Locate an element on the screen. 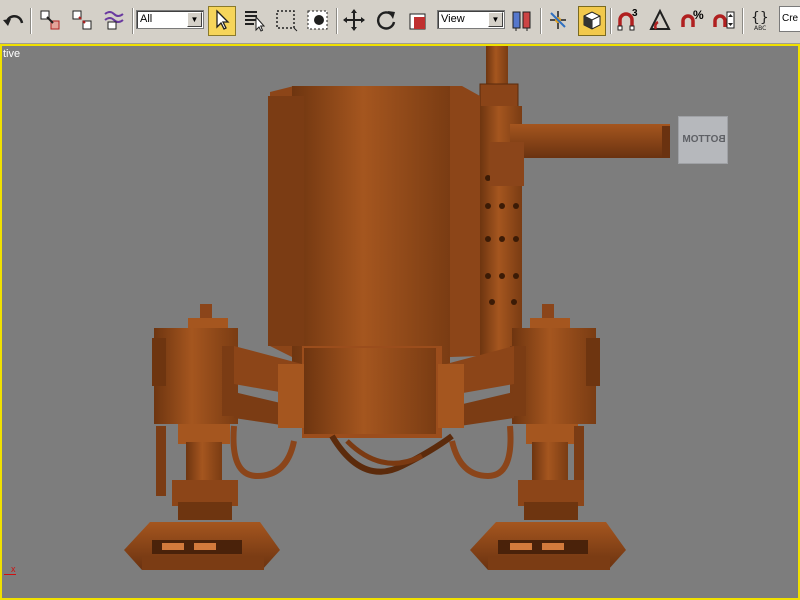 This screenshot has height=600, width=800. axis-tripod-x-line is located at coordinates (10, 574).